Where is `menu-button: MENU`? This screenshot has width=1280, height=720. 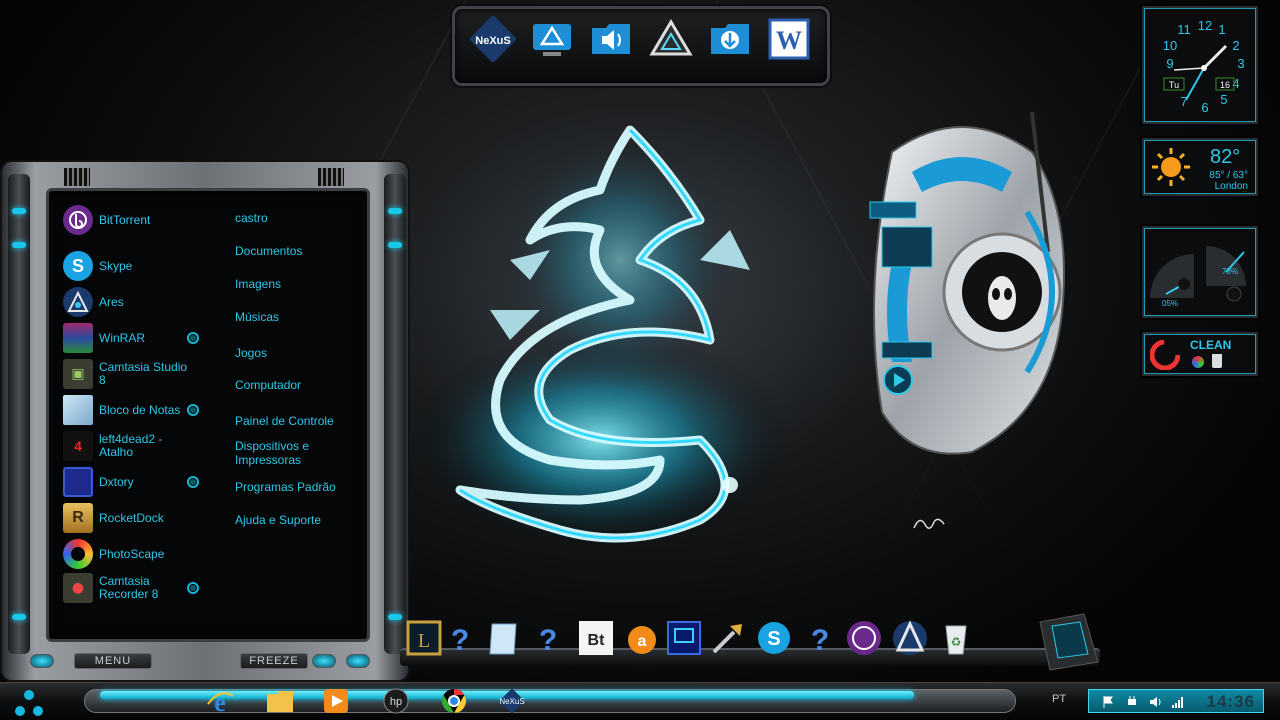
menu-button: MENU is located at coordinates (113, 661).